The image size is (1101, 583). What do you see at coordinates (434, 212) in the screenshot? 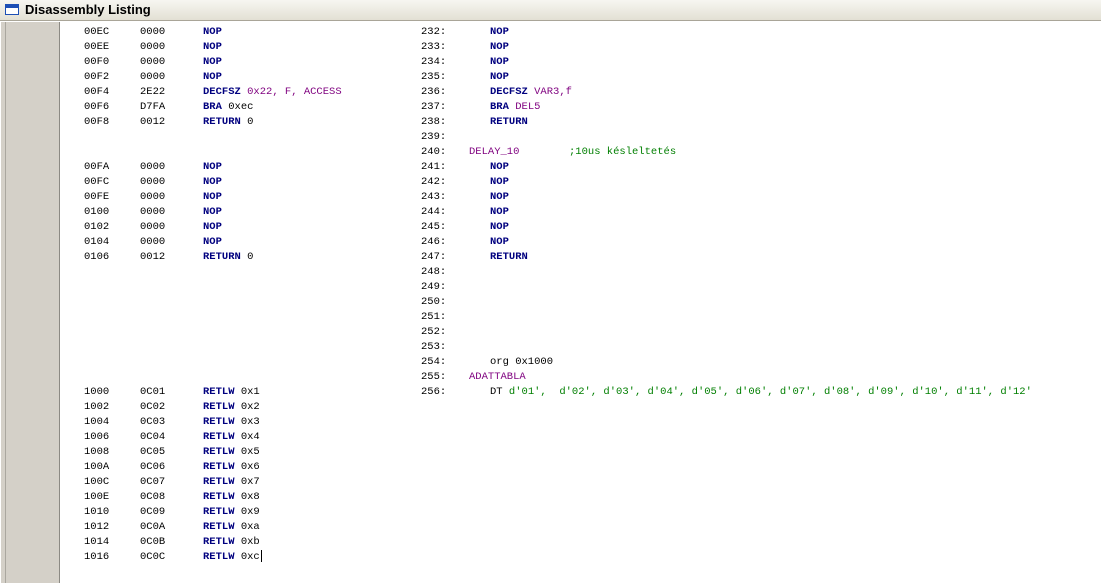
I see `source-line-number: 244:` at bounding box center [434, 212].